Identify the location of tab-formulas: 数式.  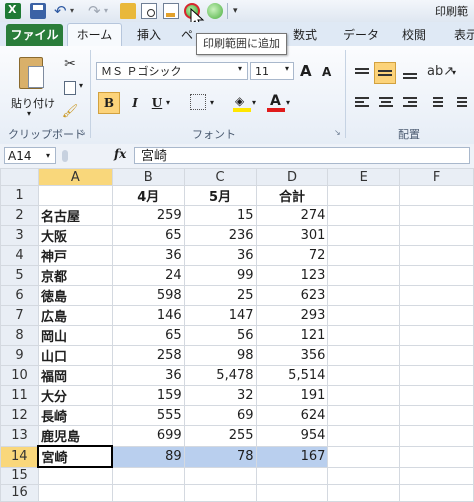
(305, 35).